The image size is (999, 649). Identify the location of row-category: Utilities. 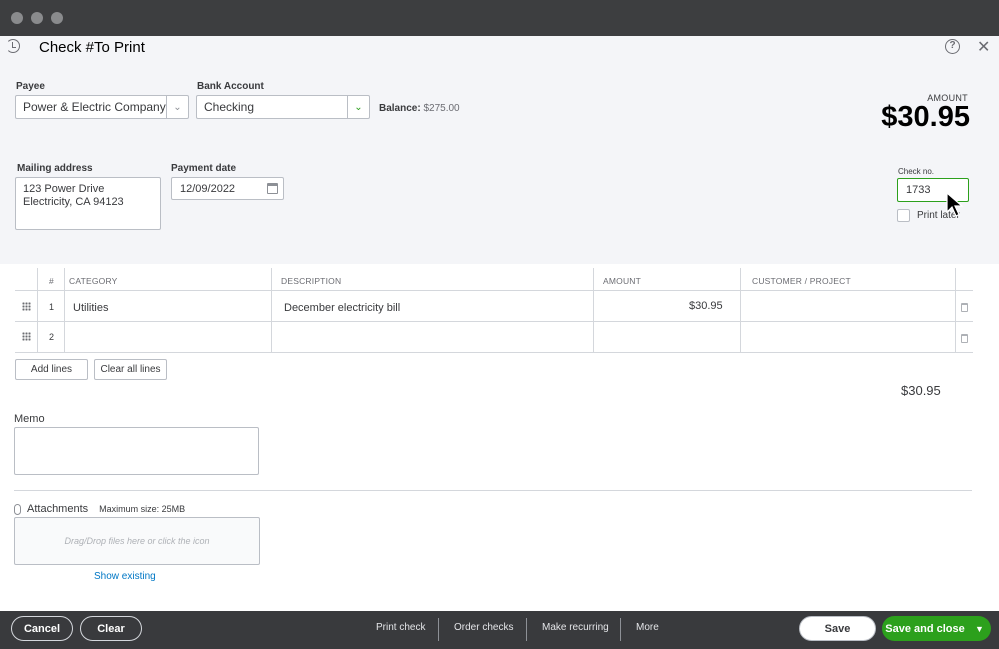
(90, 308).